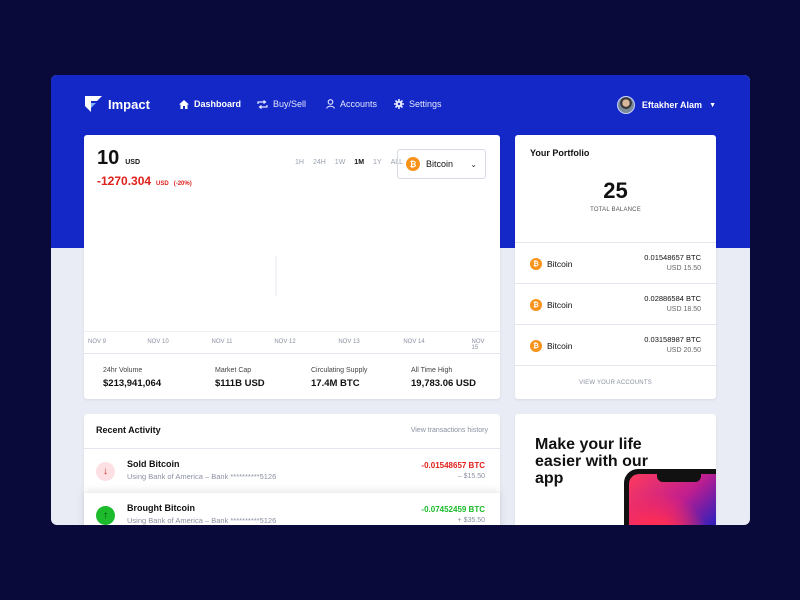  Describe the element at coordinates (97, 342) in the screenshot. I see `x-tick: NOV 9` at that location.